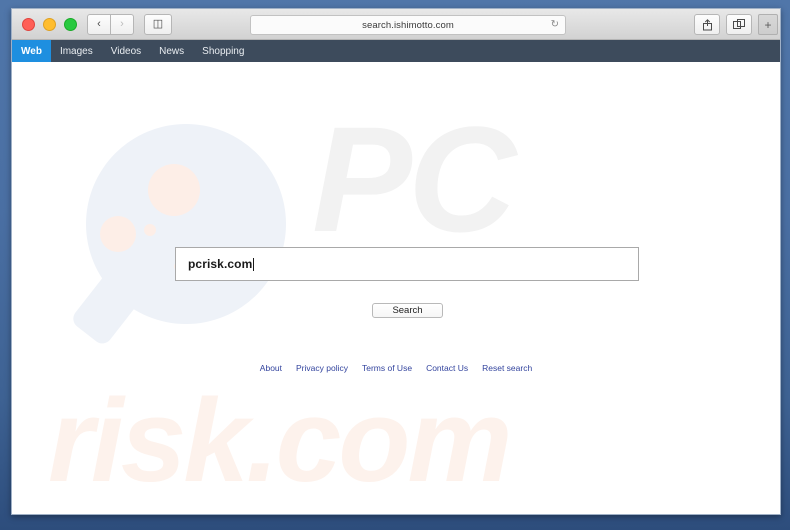 The height and width of the screenshot is (530, 790). Describe the element at coordinates (507, 368) in the screenshot. I see `footer-link-reset-search: Reset search` at that location.